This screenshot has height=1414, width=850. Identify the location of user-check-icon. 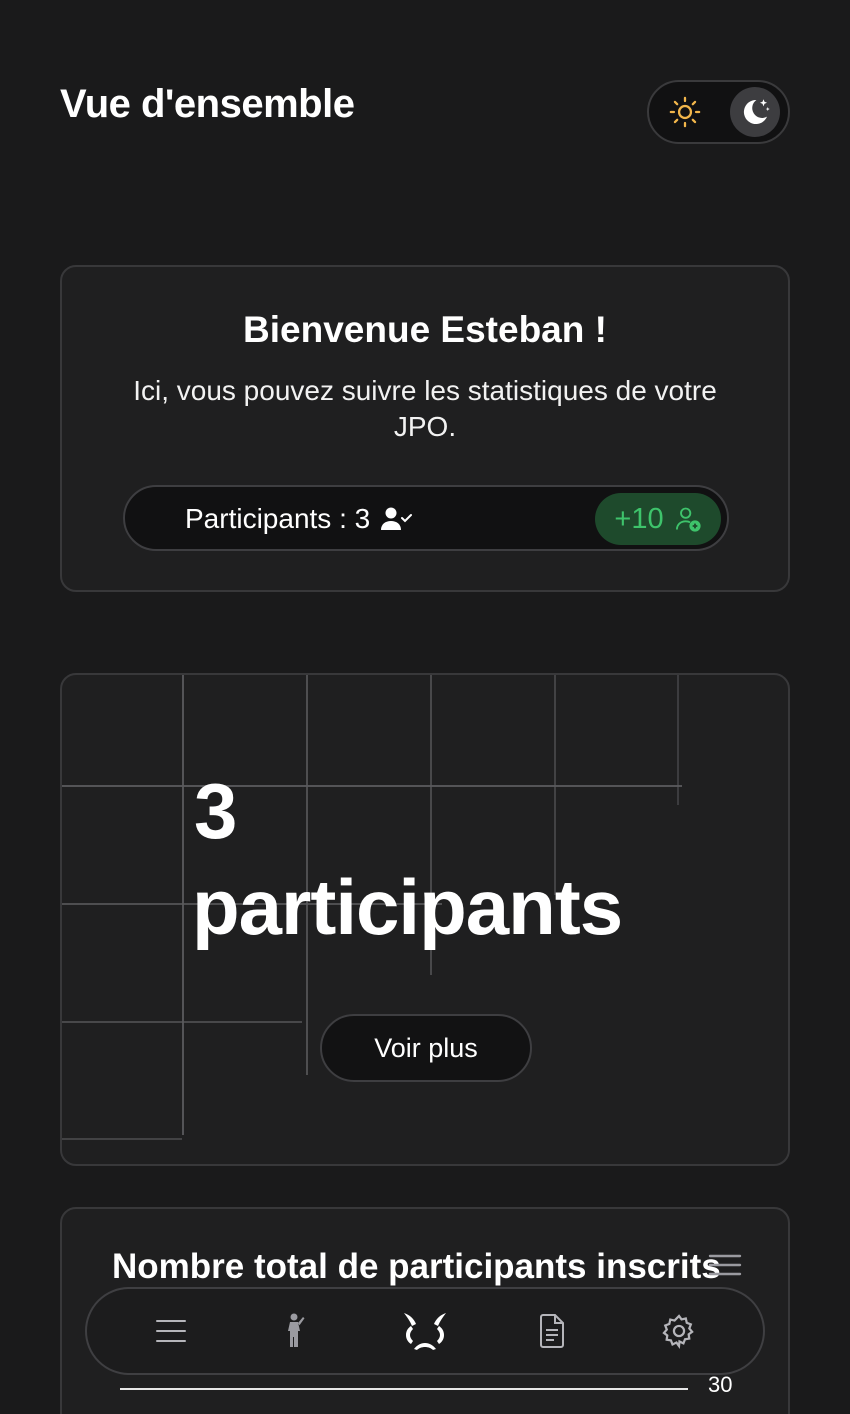
(397, 518).